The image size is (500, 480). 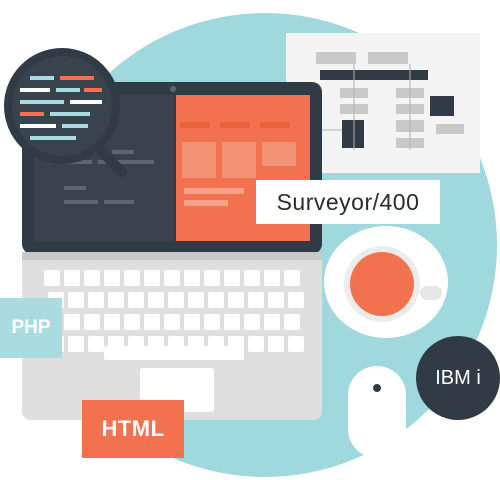 I want to click on mouse-icon, so click(x=377, y=412).